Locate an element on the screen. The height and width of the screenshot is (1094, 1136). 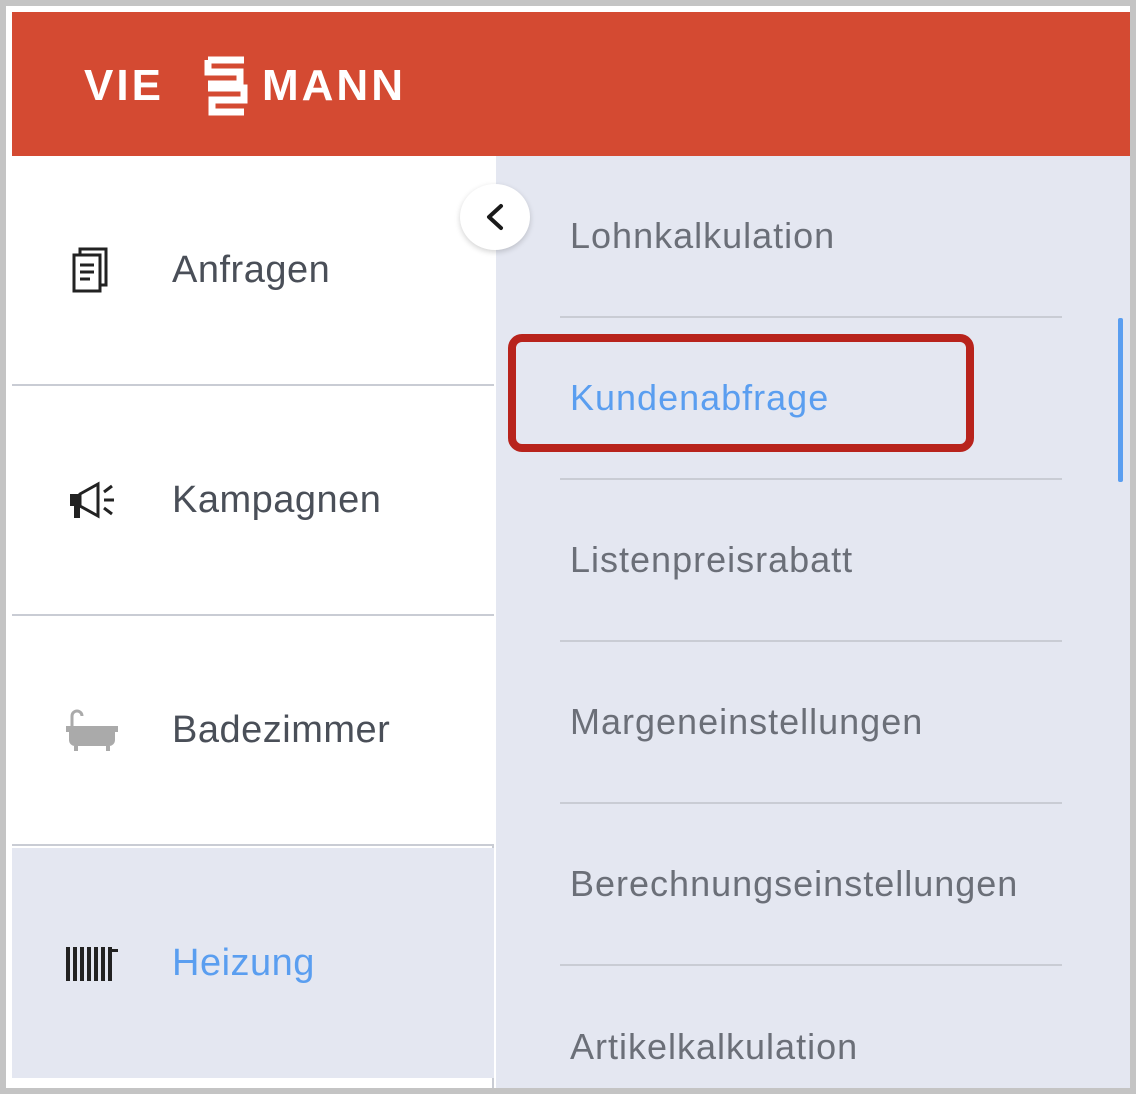
submenu-item-label: Kundenabfrage is located at coordinates (700, 397).